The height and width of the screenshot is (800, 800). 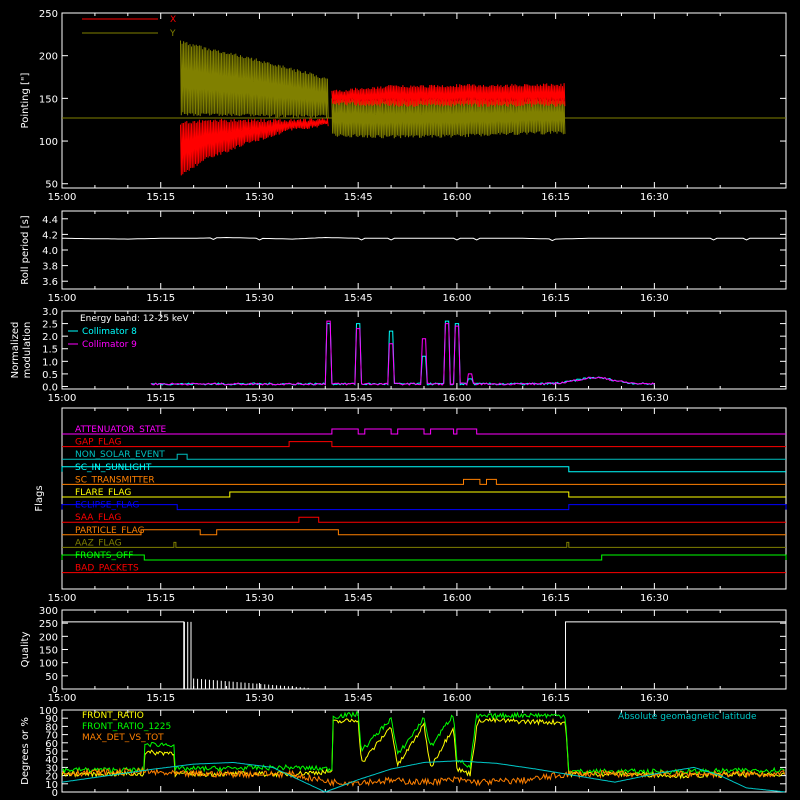 I want to click on y-axis-label-3b: modulation, so click(x=27, y=350).